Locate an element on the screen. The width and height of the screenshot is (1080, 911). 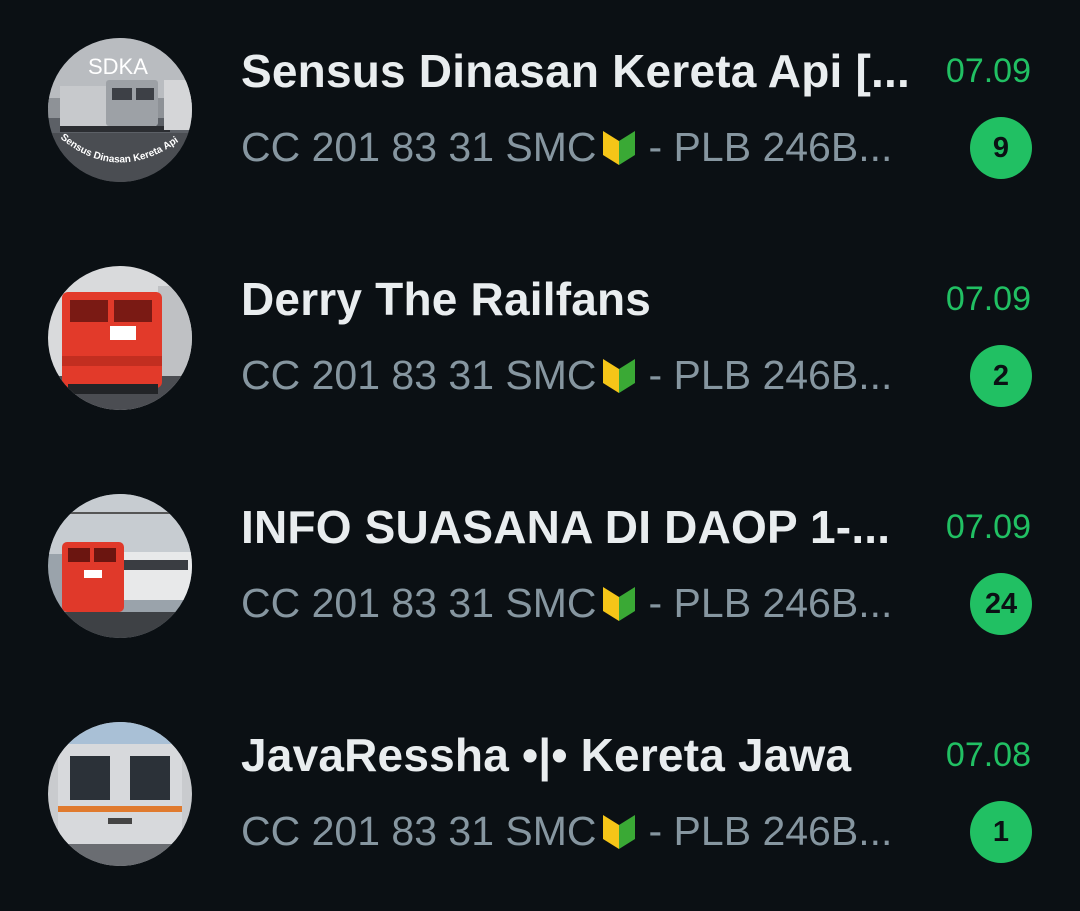
unread-count-badge: 9 is located at coordinates (1001, 148).